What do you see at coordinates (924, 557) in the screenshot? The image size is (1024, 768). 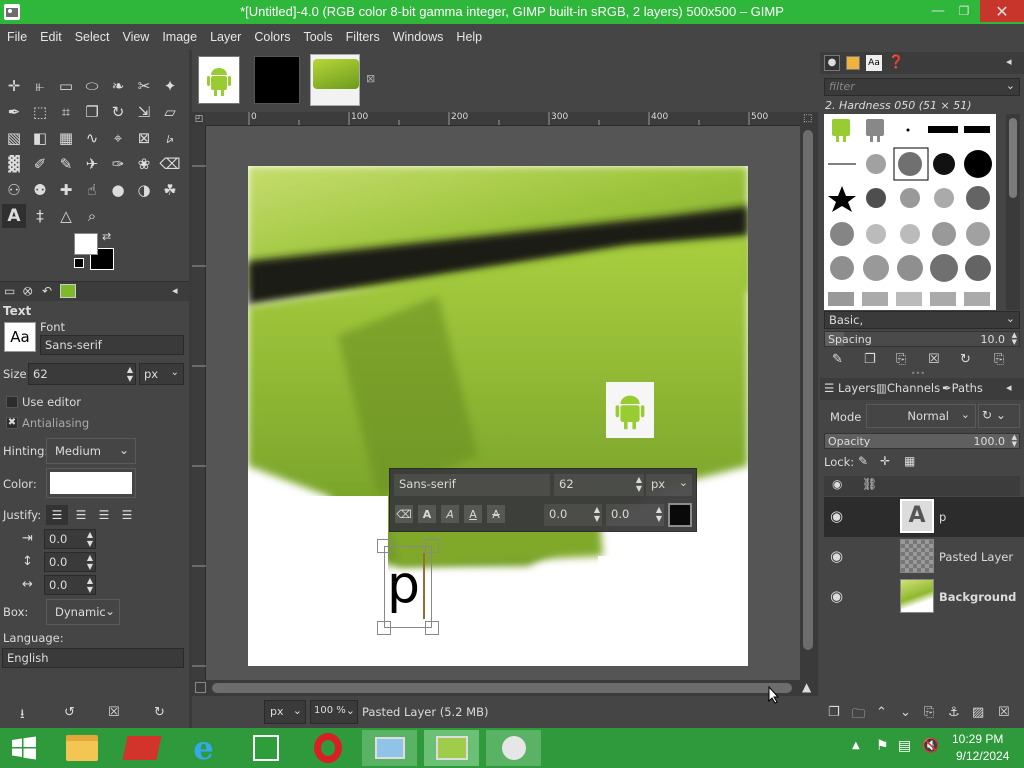 I see `layer-row: ◉ Pasted Layer` at bounding box center [924, 557].